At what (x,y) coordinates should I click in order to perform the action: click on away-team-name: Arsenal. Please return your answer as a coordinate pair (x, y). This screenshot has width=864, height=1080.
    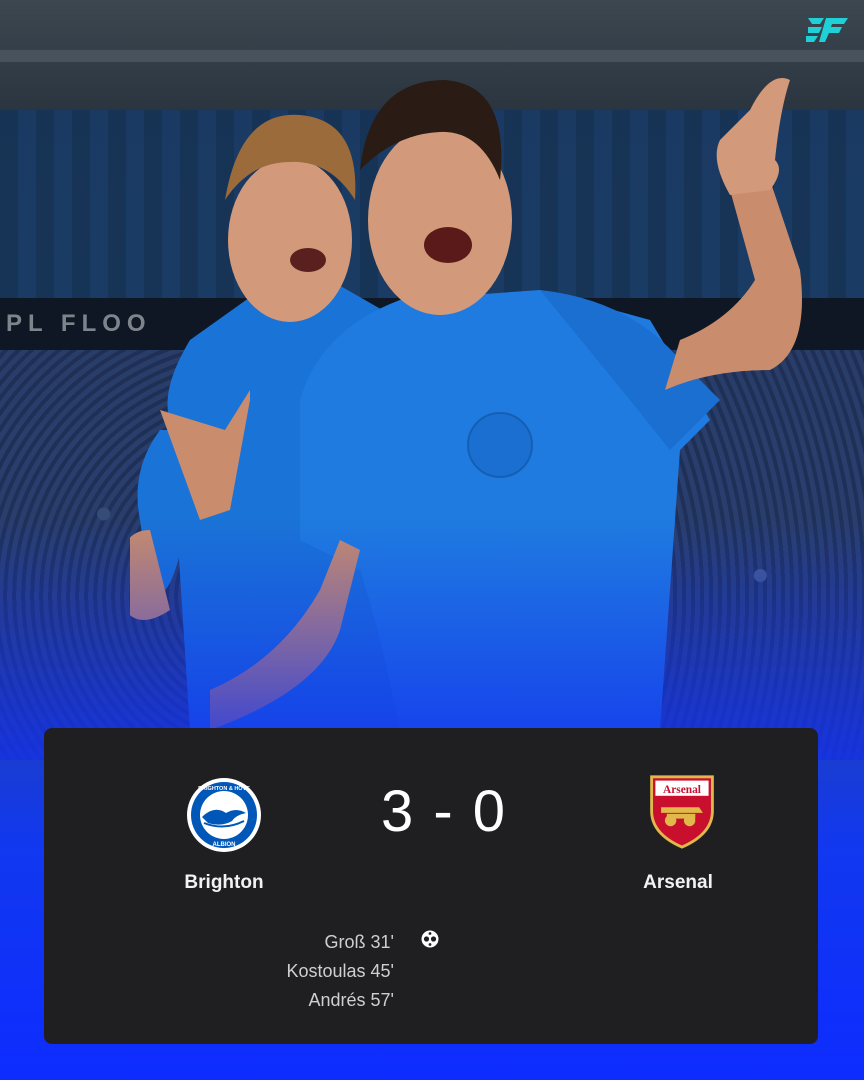
    Looking at the image, I should click on (678, 882).